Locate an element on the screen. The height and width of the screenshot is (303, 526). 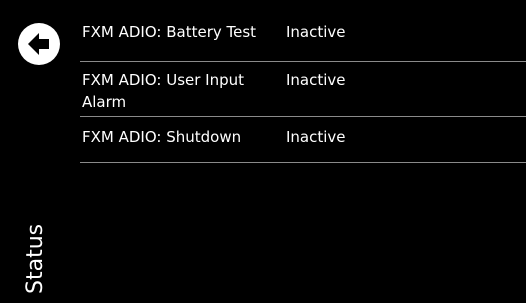
status-name: FXM ADIO: User Input Alarm is located at coordinates (163, 91).